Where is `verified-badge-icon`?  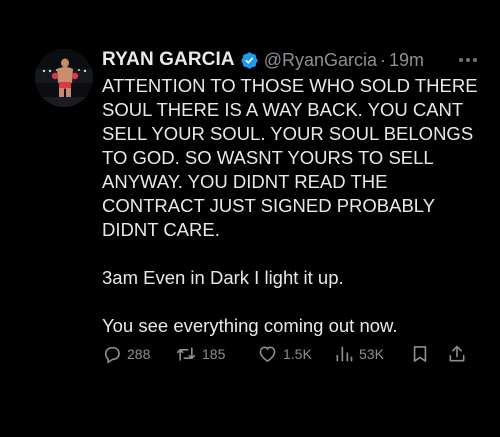
verified-badge-icon is located at coordinates (249, 60).